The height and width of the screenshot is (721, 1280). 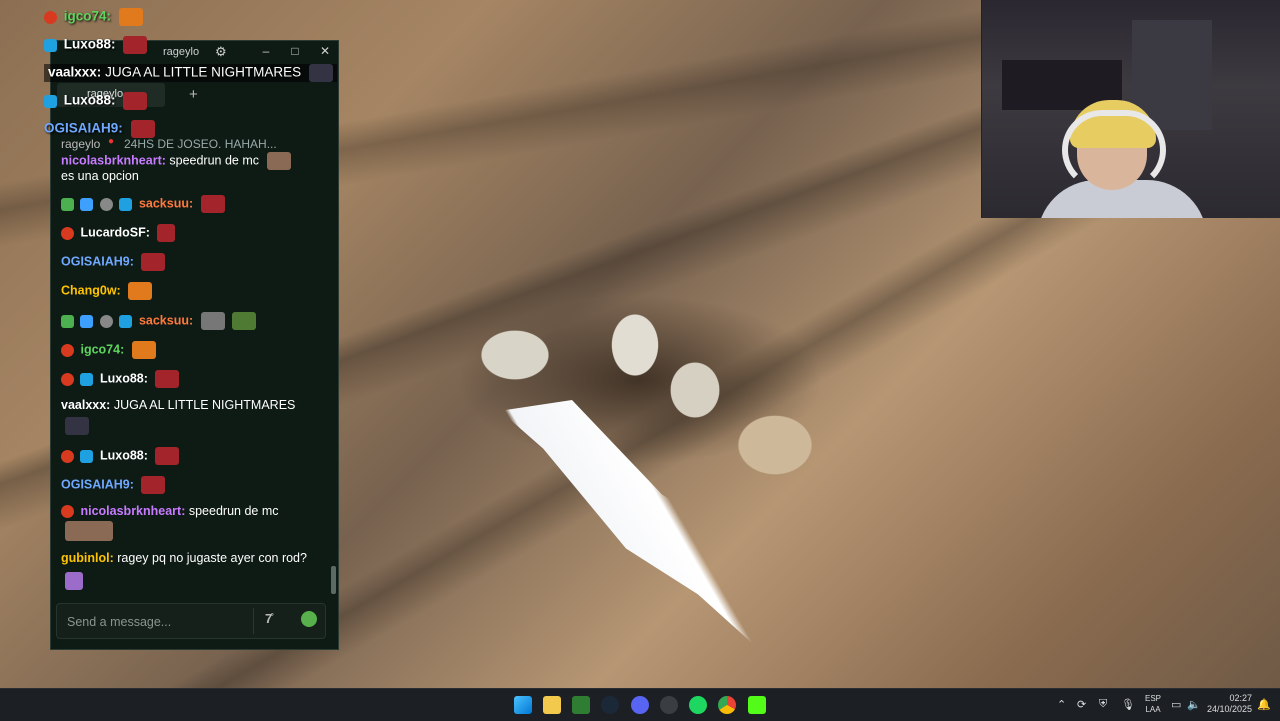 I want to click on chat-input, so click(x=157, y=622).